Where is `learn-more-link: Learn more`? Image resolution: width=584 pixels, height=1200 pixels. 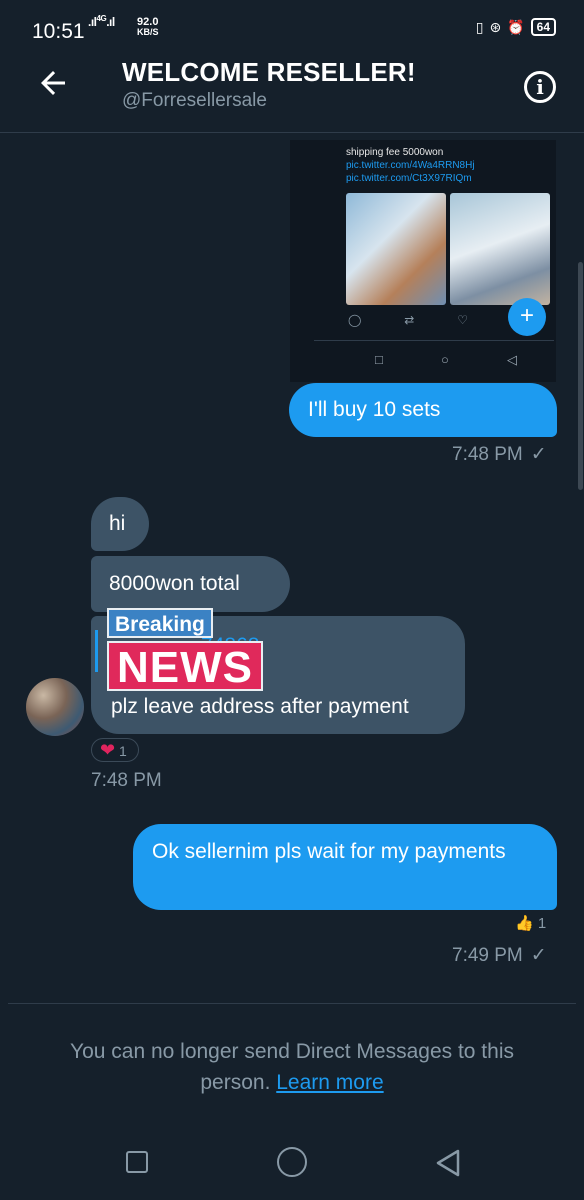
learn-more-link: Learn more is located at coordinates (329, 1082).